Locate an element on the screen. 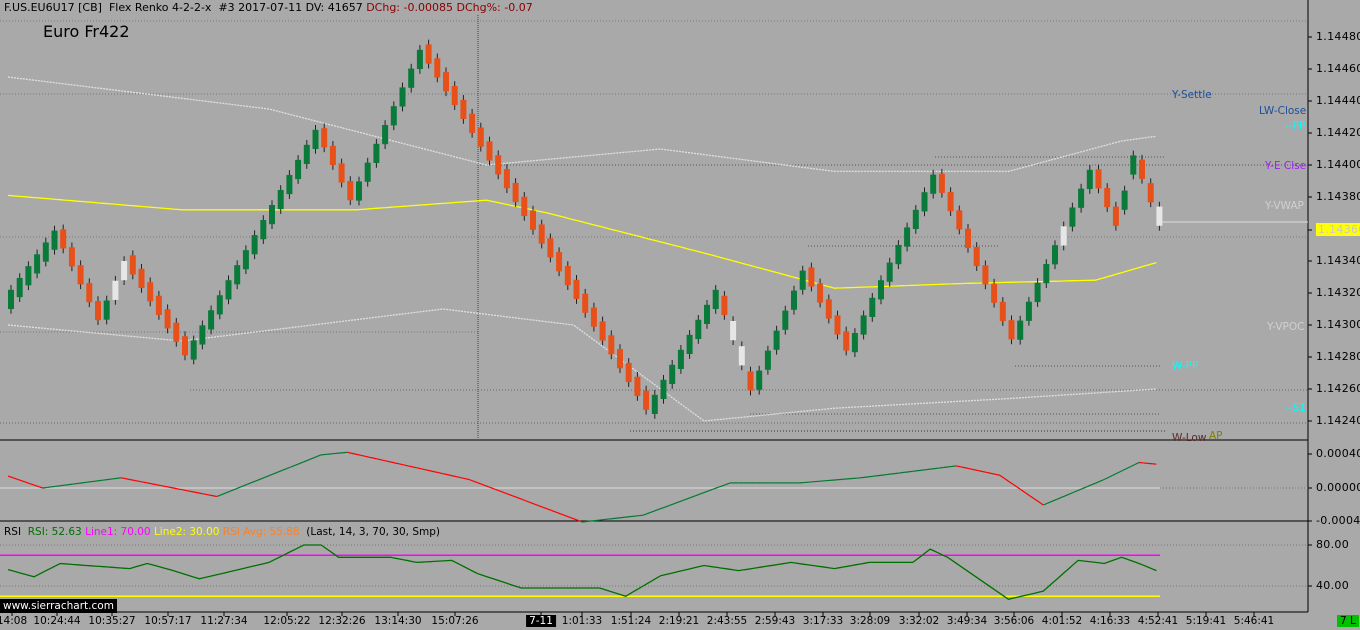  oscillator-axis-label: 0.00000 is located at coordinates (1338, 487).